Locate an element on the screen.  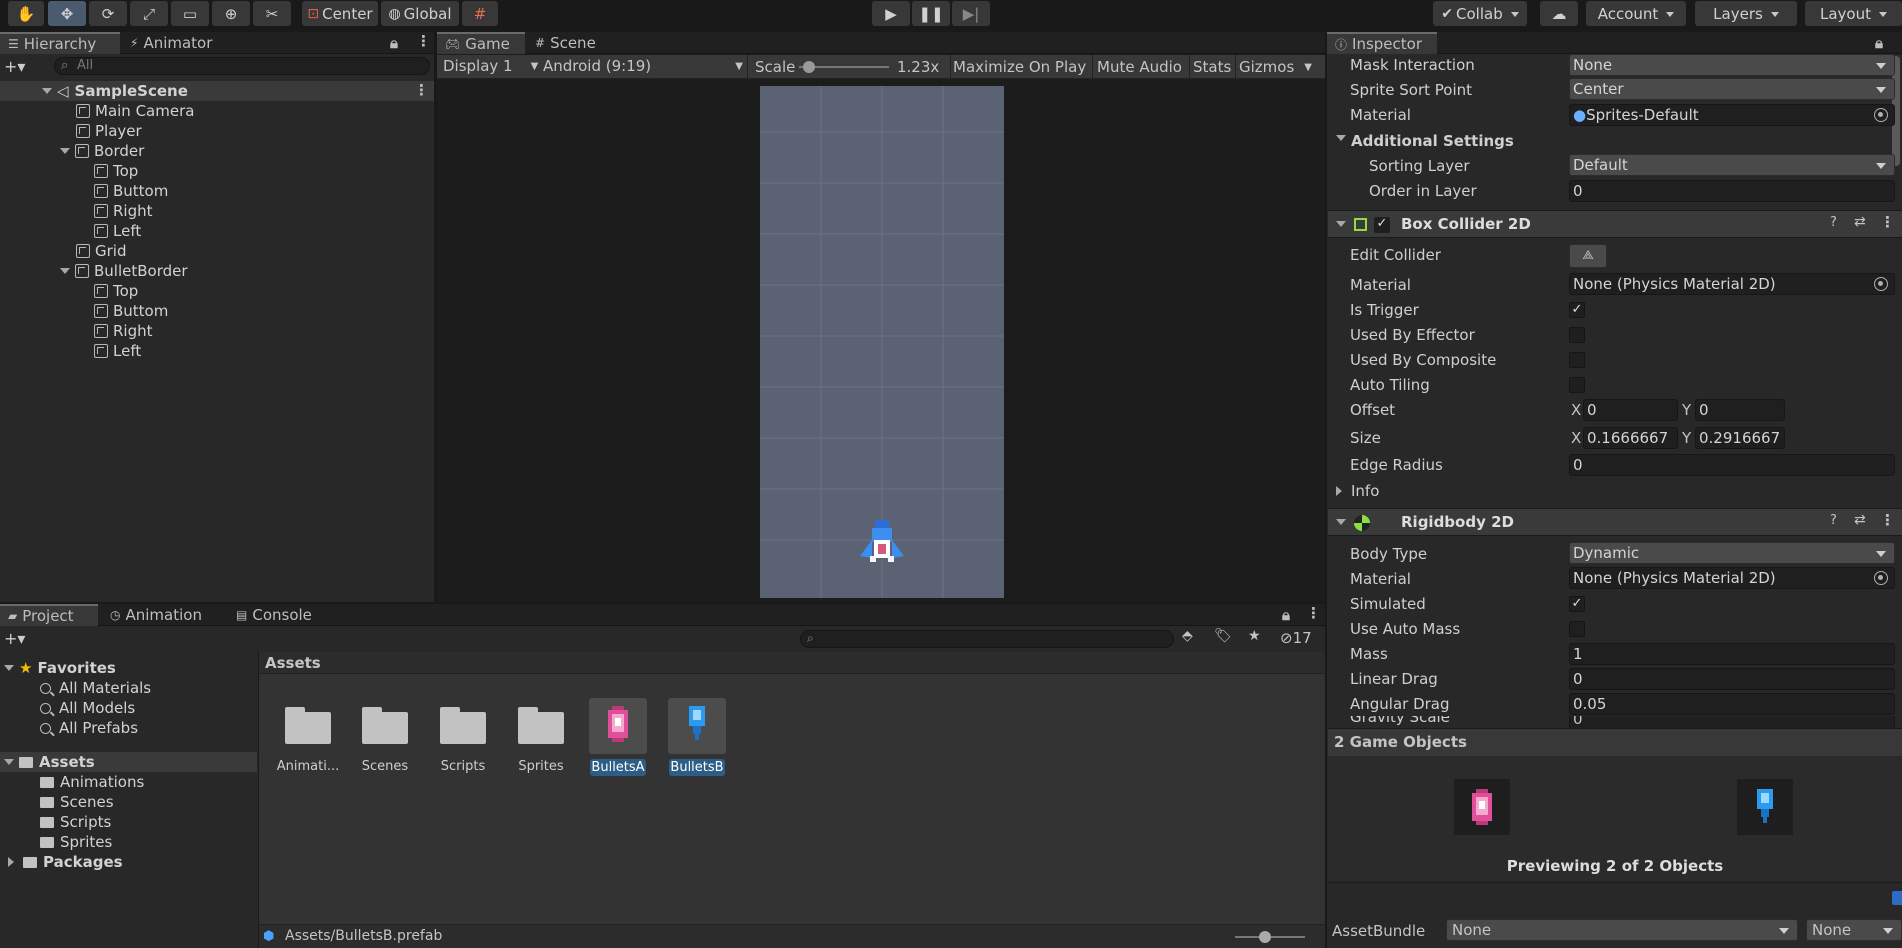
sorting-layer-dropdown: Default is located at coordinates (1732, 165).